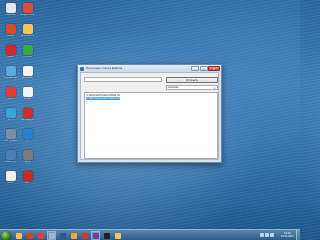 Image resolution: width=320 pixels, height=240 pixels. I want to click on monitor-icon, so click(10, 155).